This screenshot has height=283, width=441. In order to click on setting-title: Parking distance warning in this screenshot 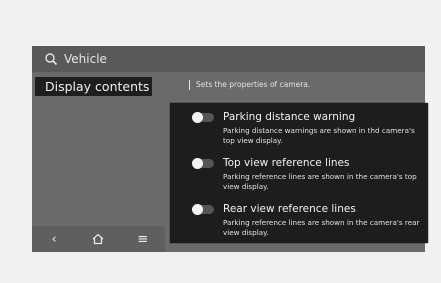, I will do `click(289, 117)`.